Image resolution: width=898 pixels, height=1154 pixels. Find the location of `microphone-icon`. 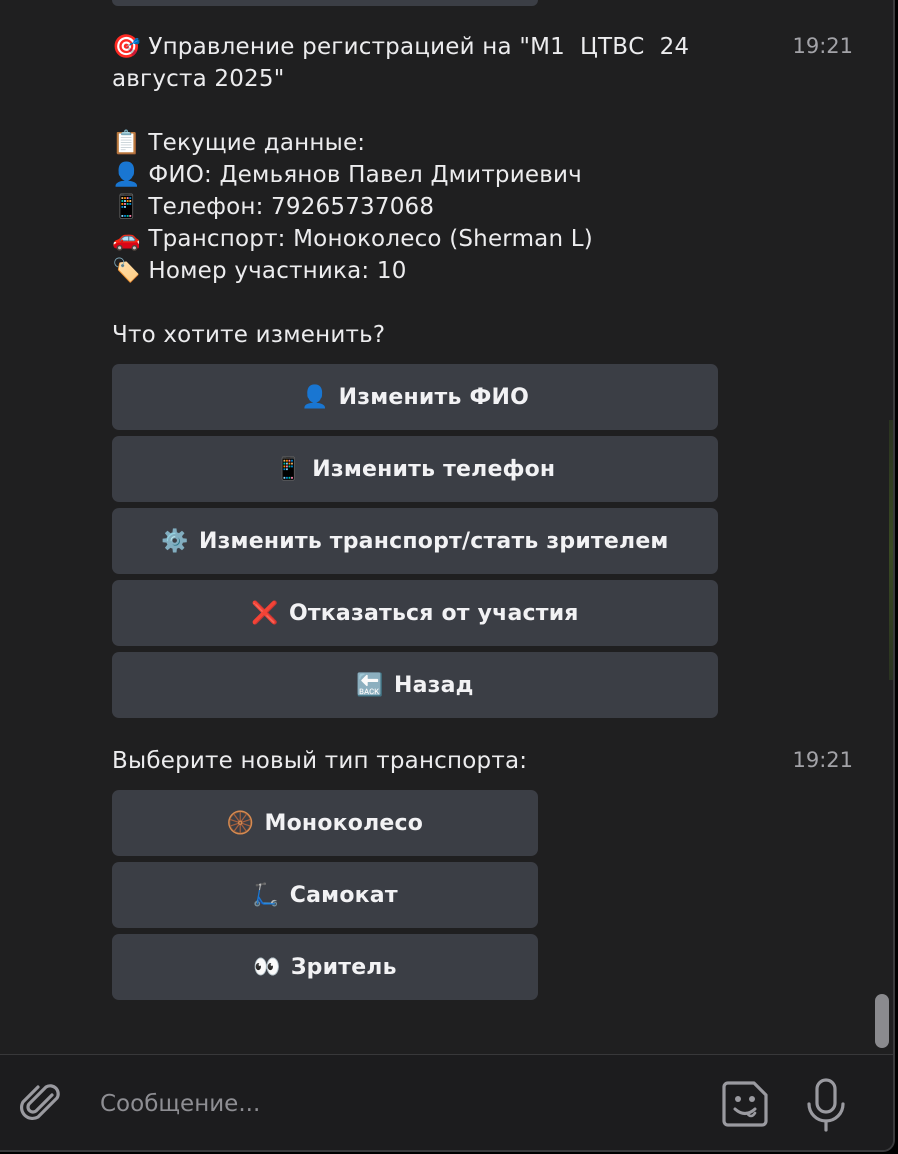

microphone-icon is located at coordinates (826, 1105).